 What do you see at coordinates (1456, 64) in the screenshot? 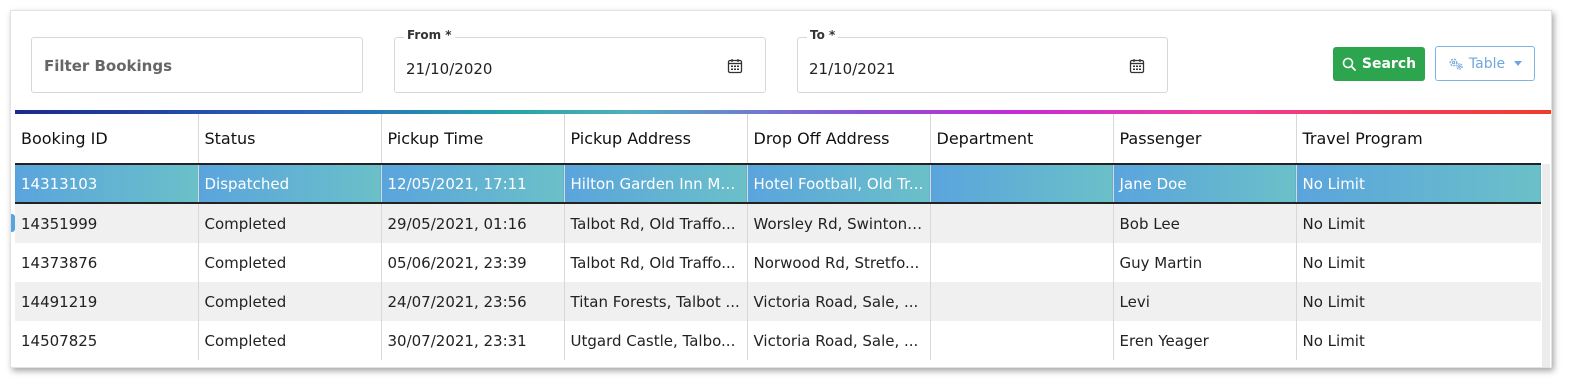
I see `settings-gears-icon` at bounding box center [1456, 64].